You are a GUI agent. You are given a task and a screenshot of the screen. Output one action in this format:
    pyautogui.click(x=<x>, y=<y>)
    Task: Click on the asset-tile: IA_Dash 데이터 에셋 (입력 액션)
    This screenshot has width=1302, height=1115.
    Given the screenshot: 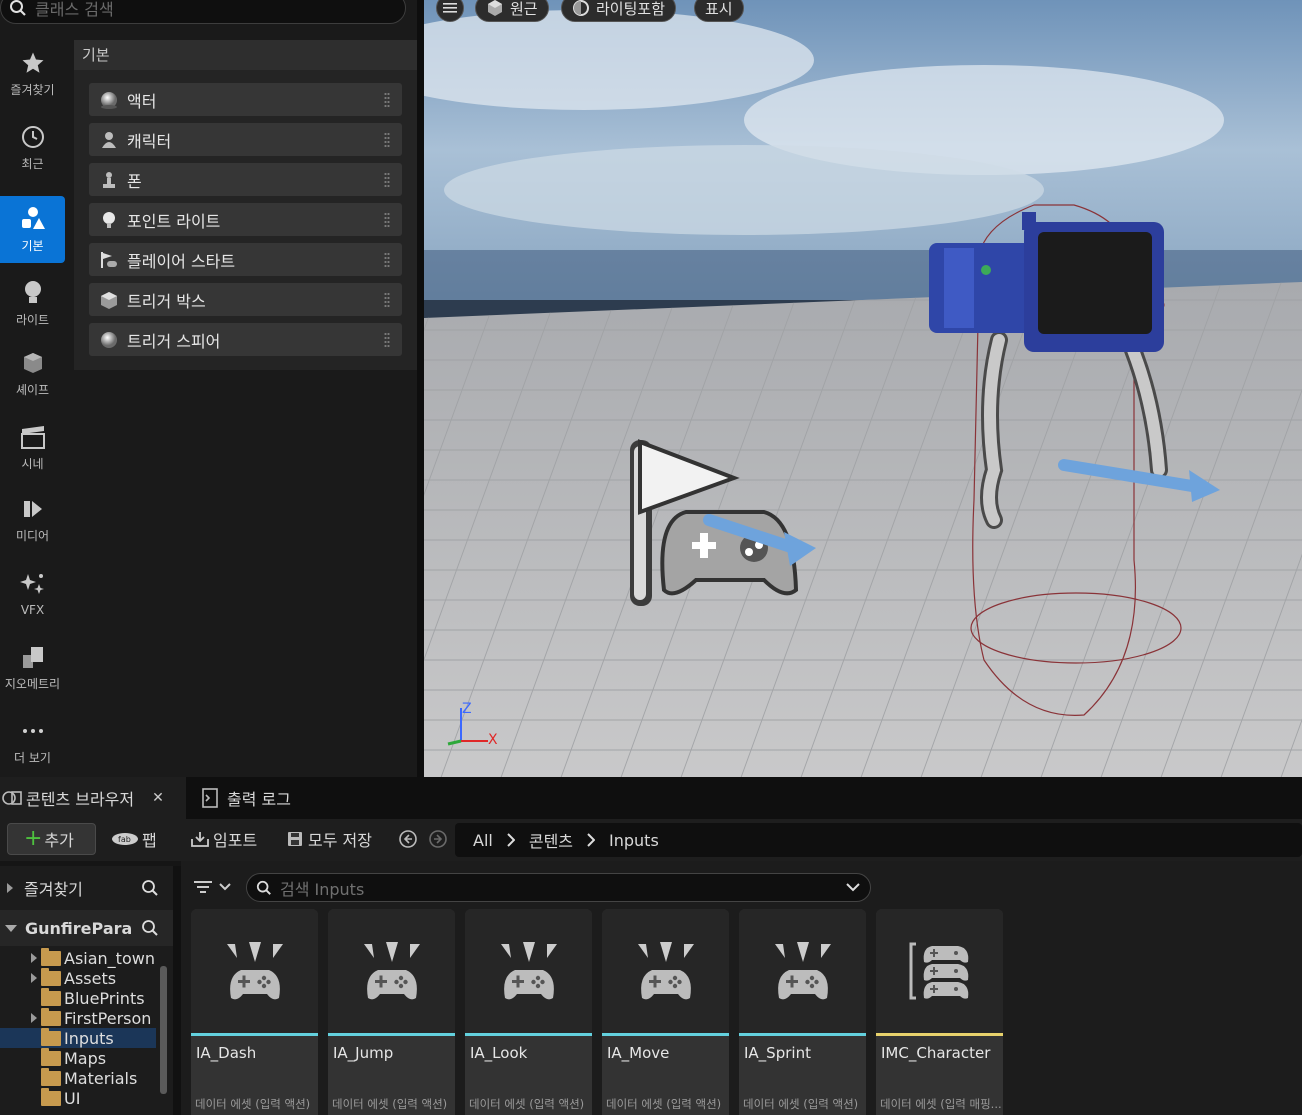 What is the action you would take?
    pyautogui.click(x=254, y=1012)
    